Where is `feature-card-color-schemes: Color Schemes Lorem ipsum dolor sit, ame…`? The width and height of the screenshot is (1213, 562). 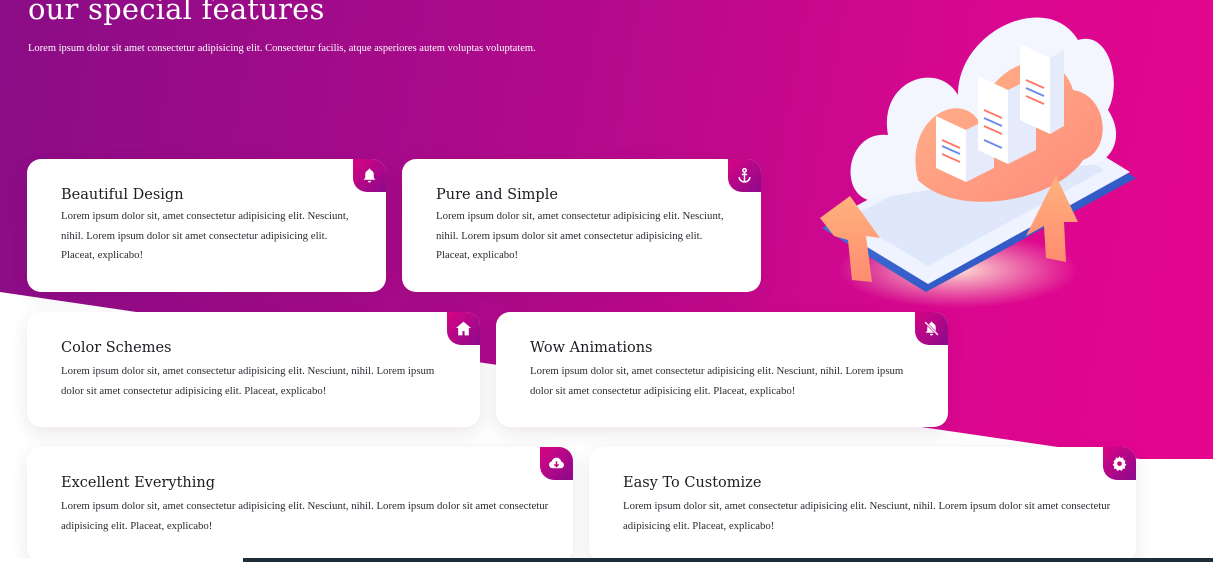 feature-card-color-schemes: Color Schemes Lorem ipsum dolor sit, ame… is located at coordinates (253, 369).